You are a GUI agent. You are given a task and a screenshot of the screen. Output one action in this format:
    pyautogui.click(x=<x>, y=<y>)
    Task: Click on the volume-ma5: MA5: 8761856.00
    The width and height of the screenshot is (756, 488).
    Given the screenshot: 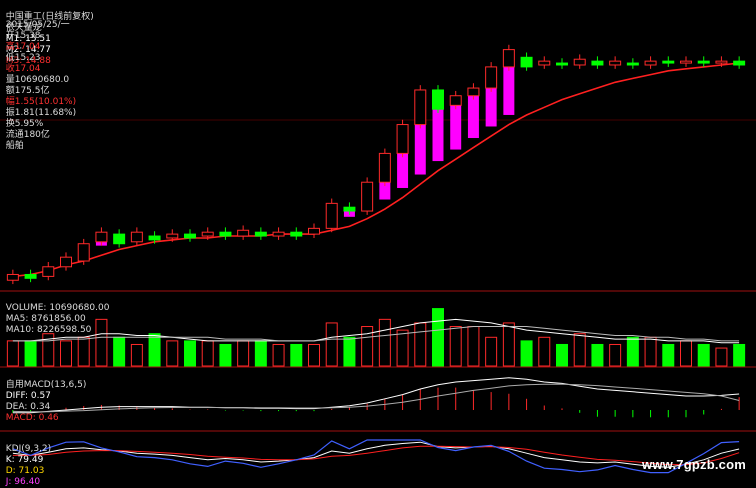 What is the action you would take?
    pyautogui.click(x=45, y=319)
    